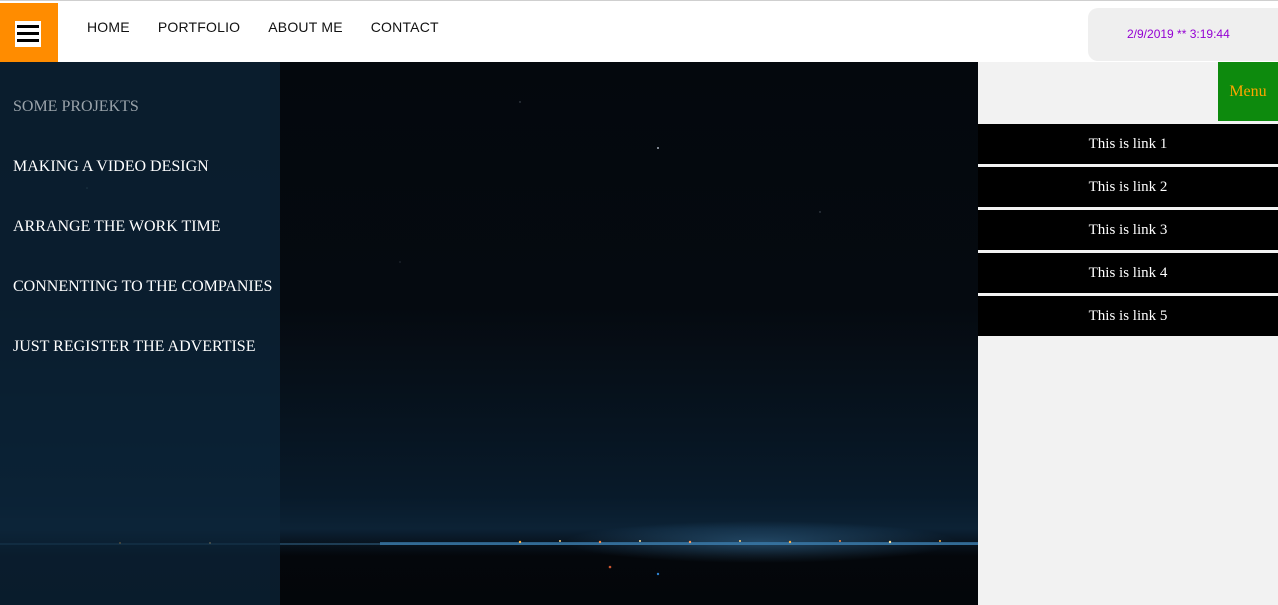  I want to click on nav-contact-link: CONTACT, so click(405, 27).